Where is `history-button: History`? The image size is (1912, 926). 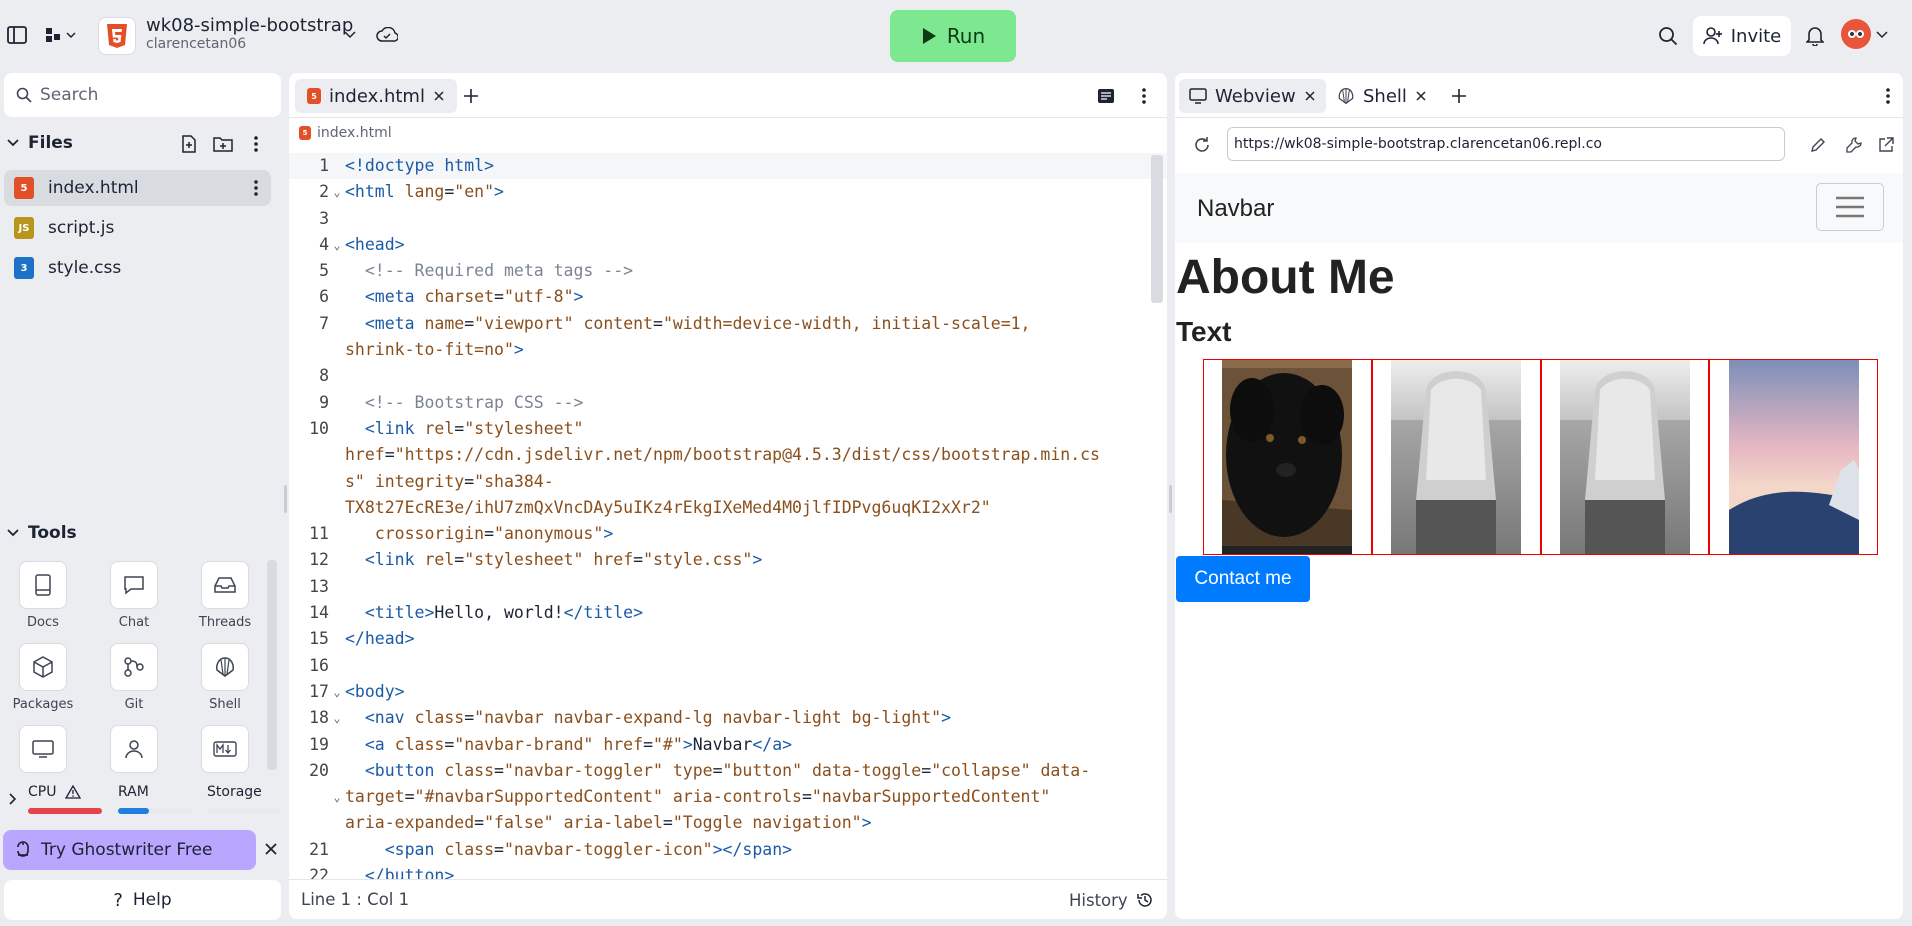 history-button: History is located at coordinates (1111, 900).